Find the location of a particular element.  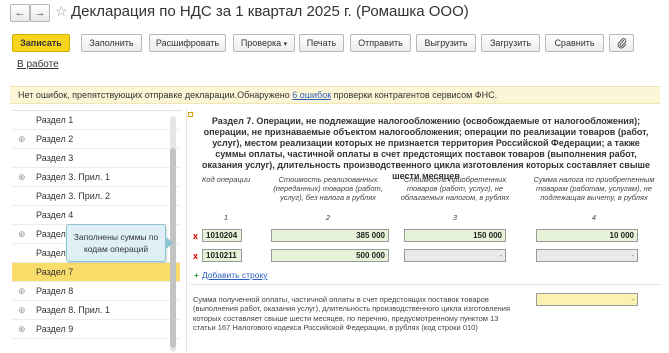

forward-button: → is located at coordinates (40, 13).